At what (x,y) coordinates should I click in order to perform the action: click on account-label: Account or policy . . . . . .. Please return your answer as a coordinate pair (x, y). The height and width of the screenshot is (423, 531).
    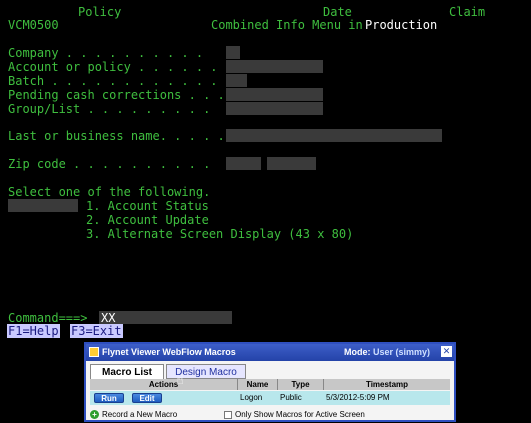
    Looking at the image, I should click on (113, 67).